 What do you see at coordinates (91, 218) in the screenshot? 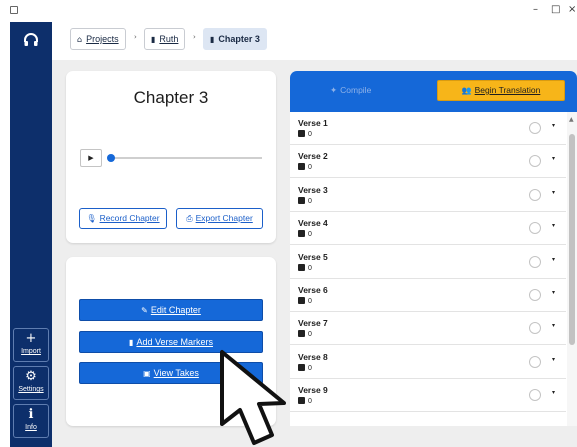
I see `microphone-icon: 🎙` at bounding box center [91, 218].